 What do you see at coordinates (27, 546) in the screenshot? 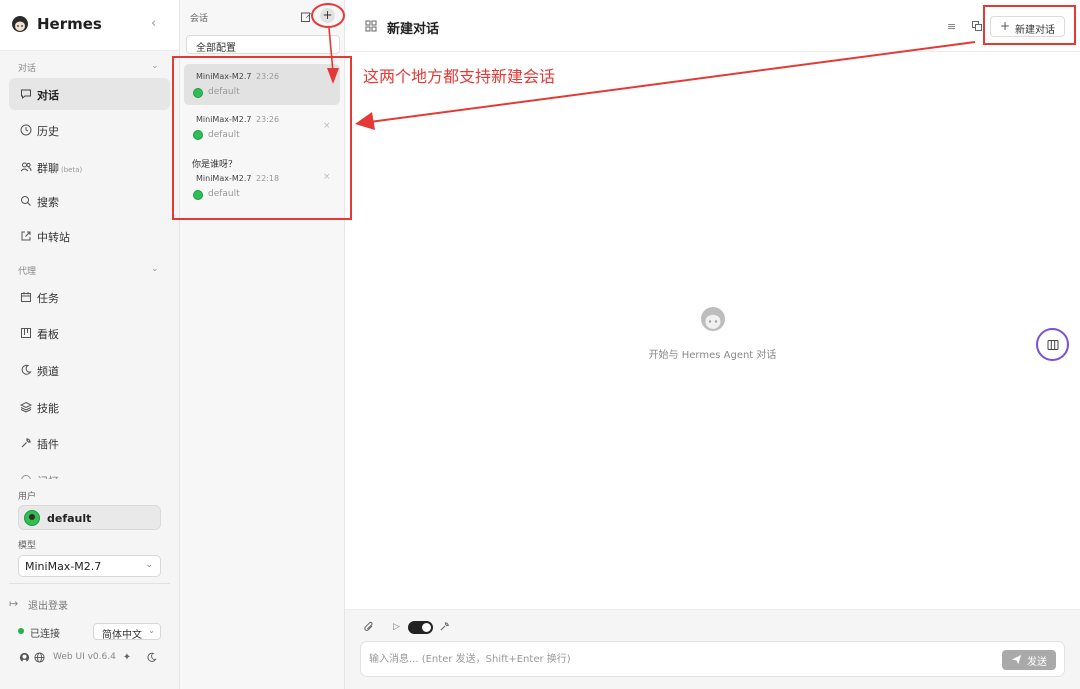
I see `model-section-label: 模型` at bounding box center [27, 546].